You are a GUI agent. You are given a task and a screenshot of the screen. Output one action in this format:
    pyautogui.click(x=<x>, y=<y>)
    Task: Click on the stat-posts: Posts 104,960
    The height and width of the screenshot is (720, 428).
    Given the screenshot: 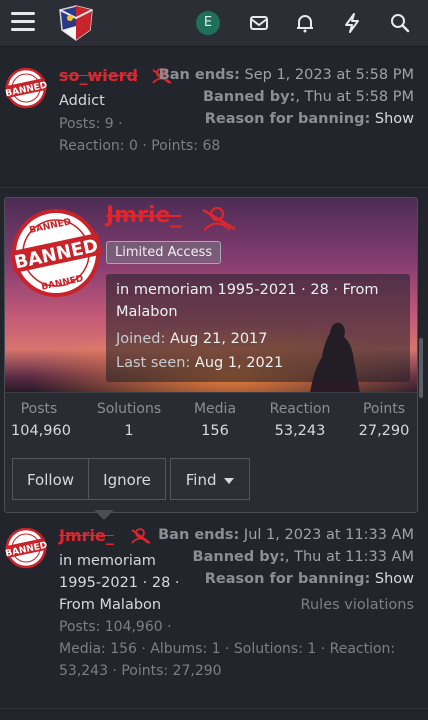 What is the action you would take?
    pyautogui.click(x=41, y=420)
    